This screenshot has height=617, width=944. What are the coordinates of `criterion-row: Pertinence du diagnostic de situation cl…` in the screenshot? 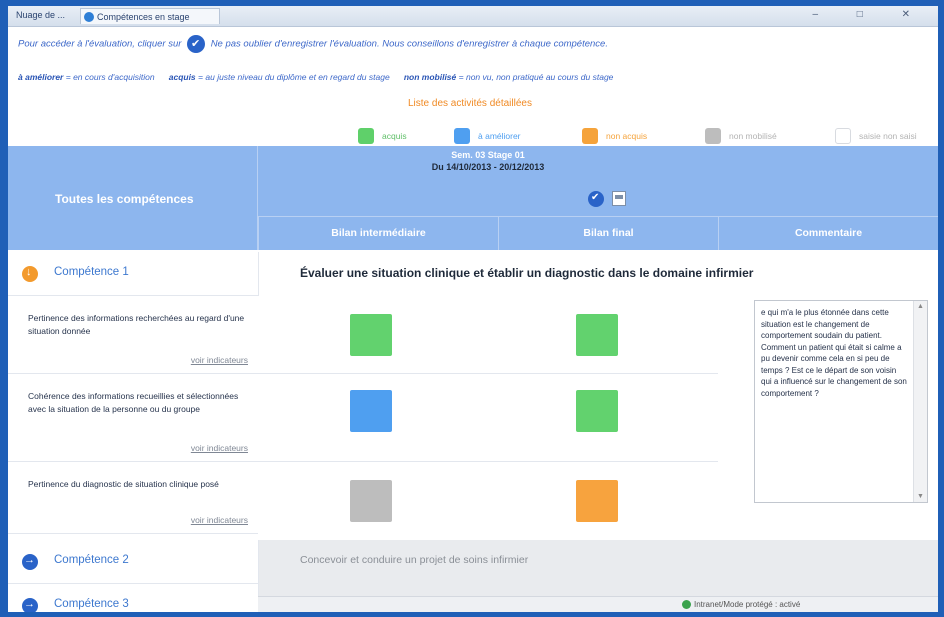 It's located at (133, 498).